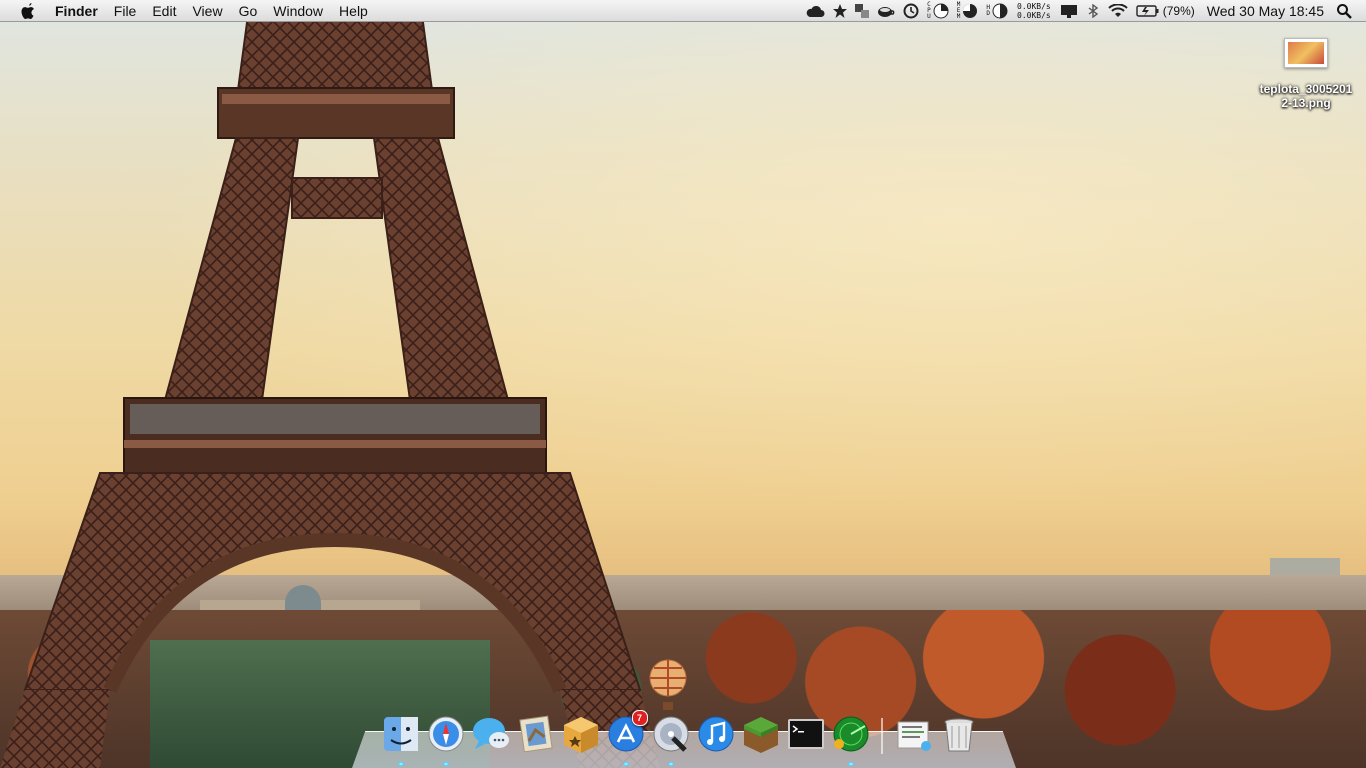 The image size is (1366, 768). I want to click on dock-safari, so click(446, 740).